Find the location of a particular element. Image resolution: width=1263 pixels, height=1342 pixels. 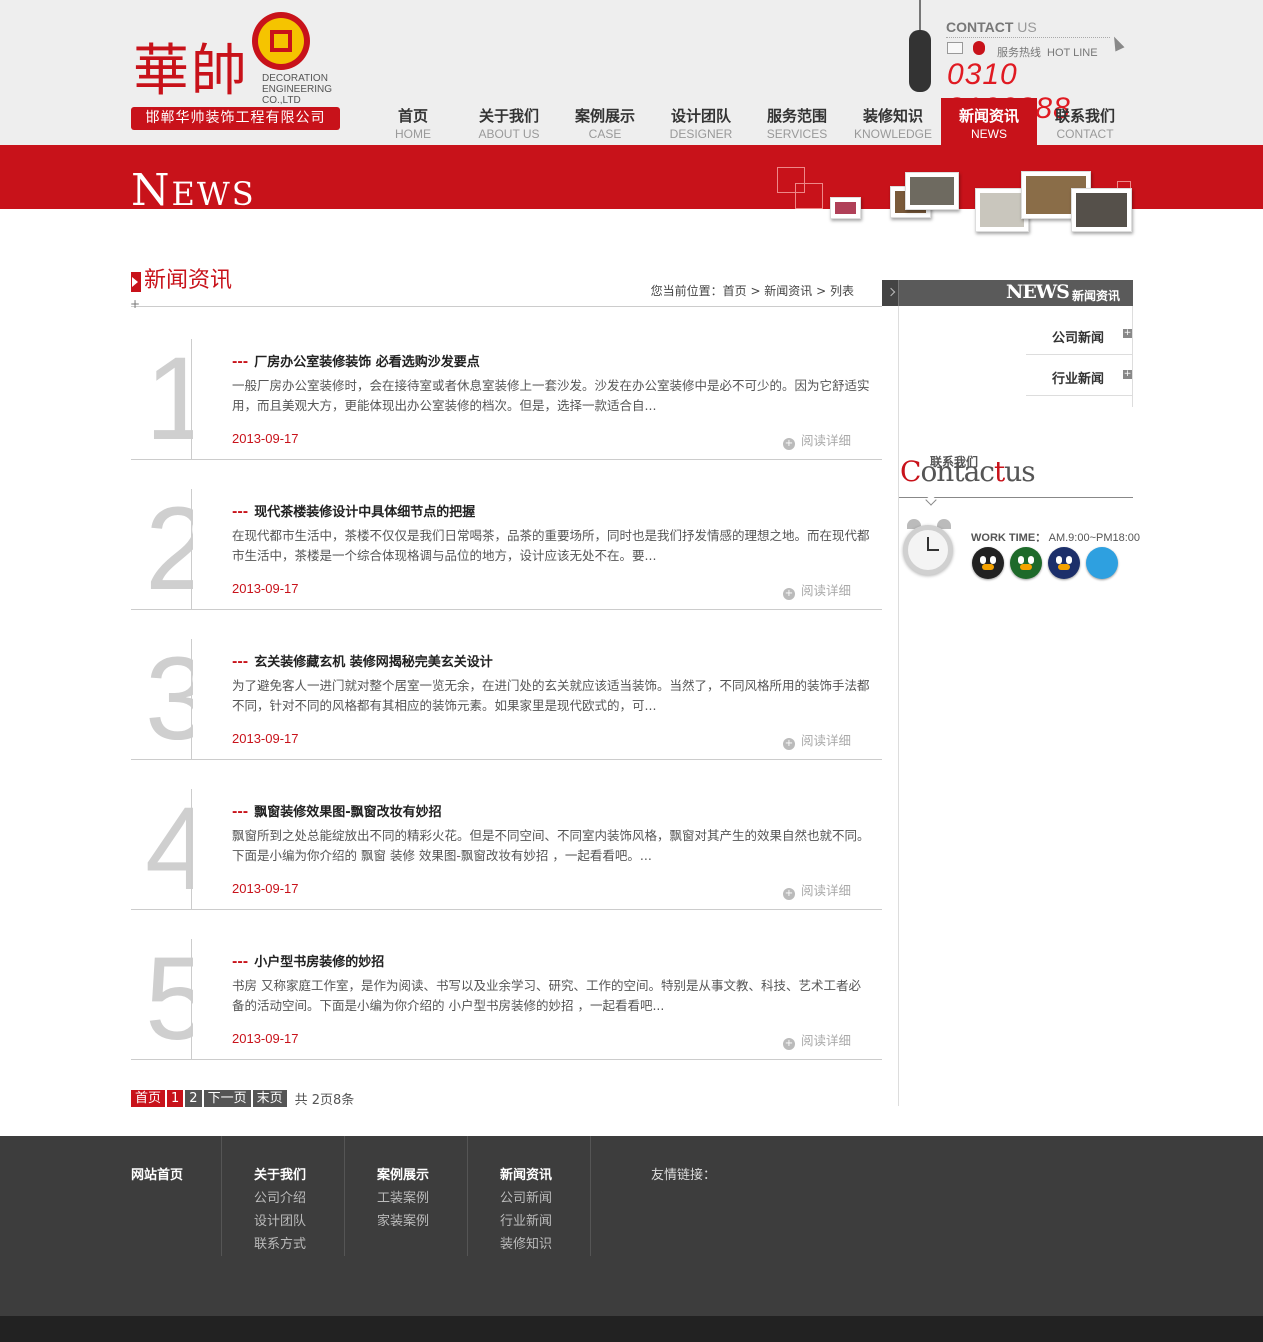

header-contact: CONTACT US 服务热线HOT LINE 0310 8133888 is located at coordinates (1020, 62).